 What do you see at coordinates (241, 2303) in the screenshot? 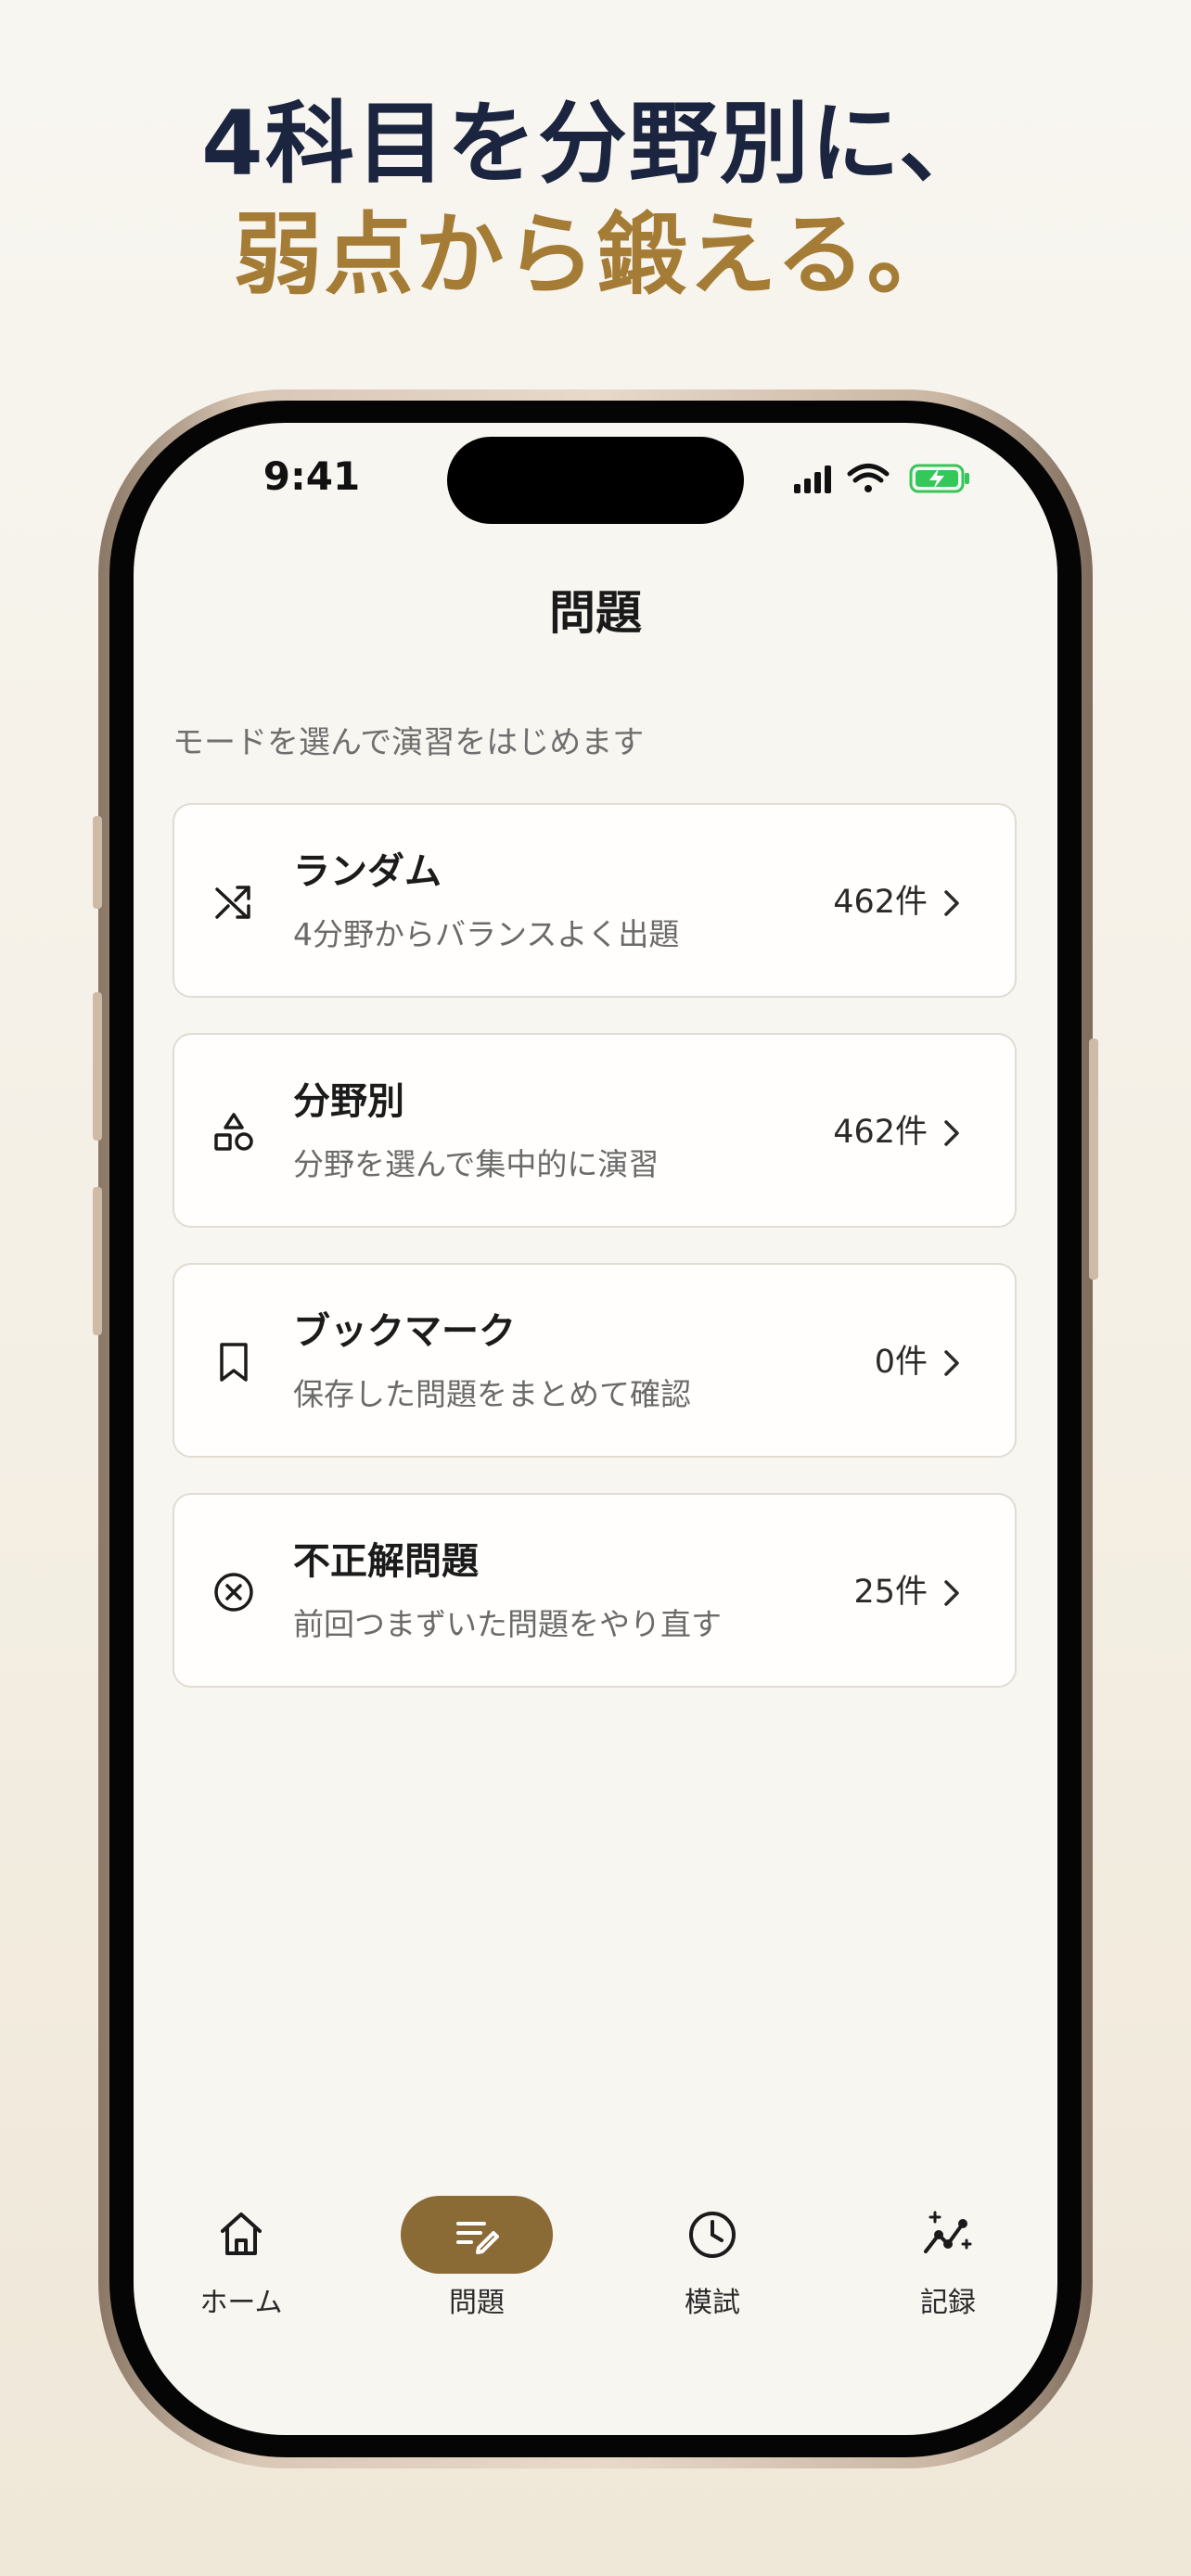
I see `tab-label: ホーム` at bounding box center [241, 2303].